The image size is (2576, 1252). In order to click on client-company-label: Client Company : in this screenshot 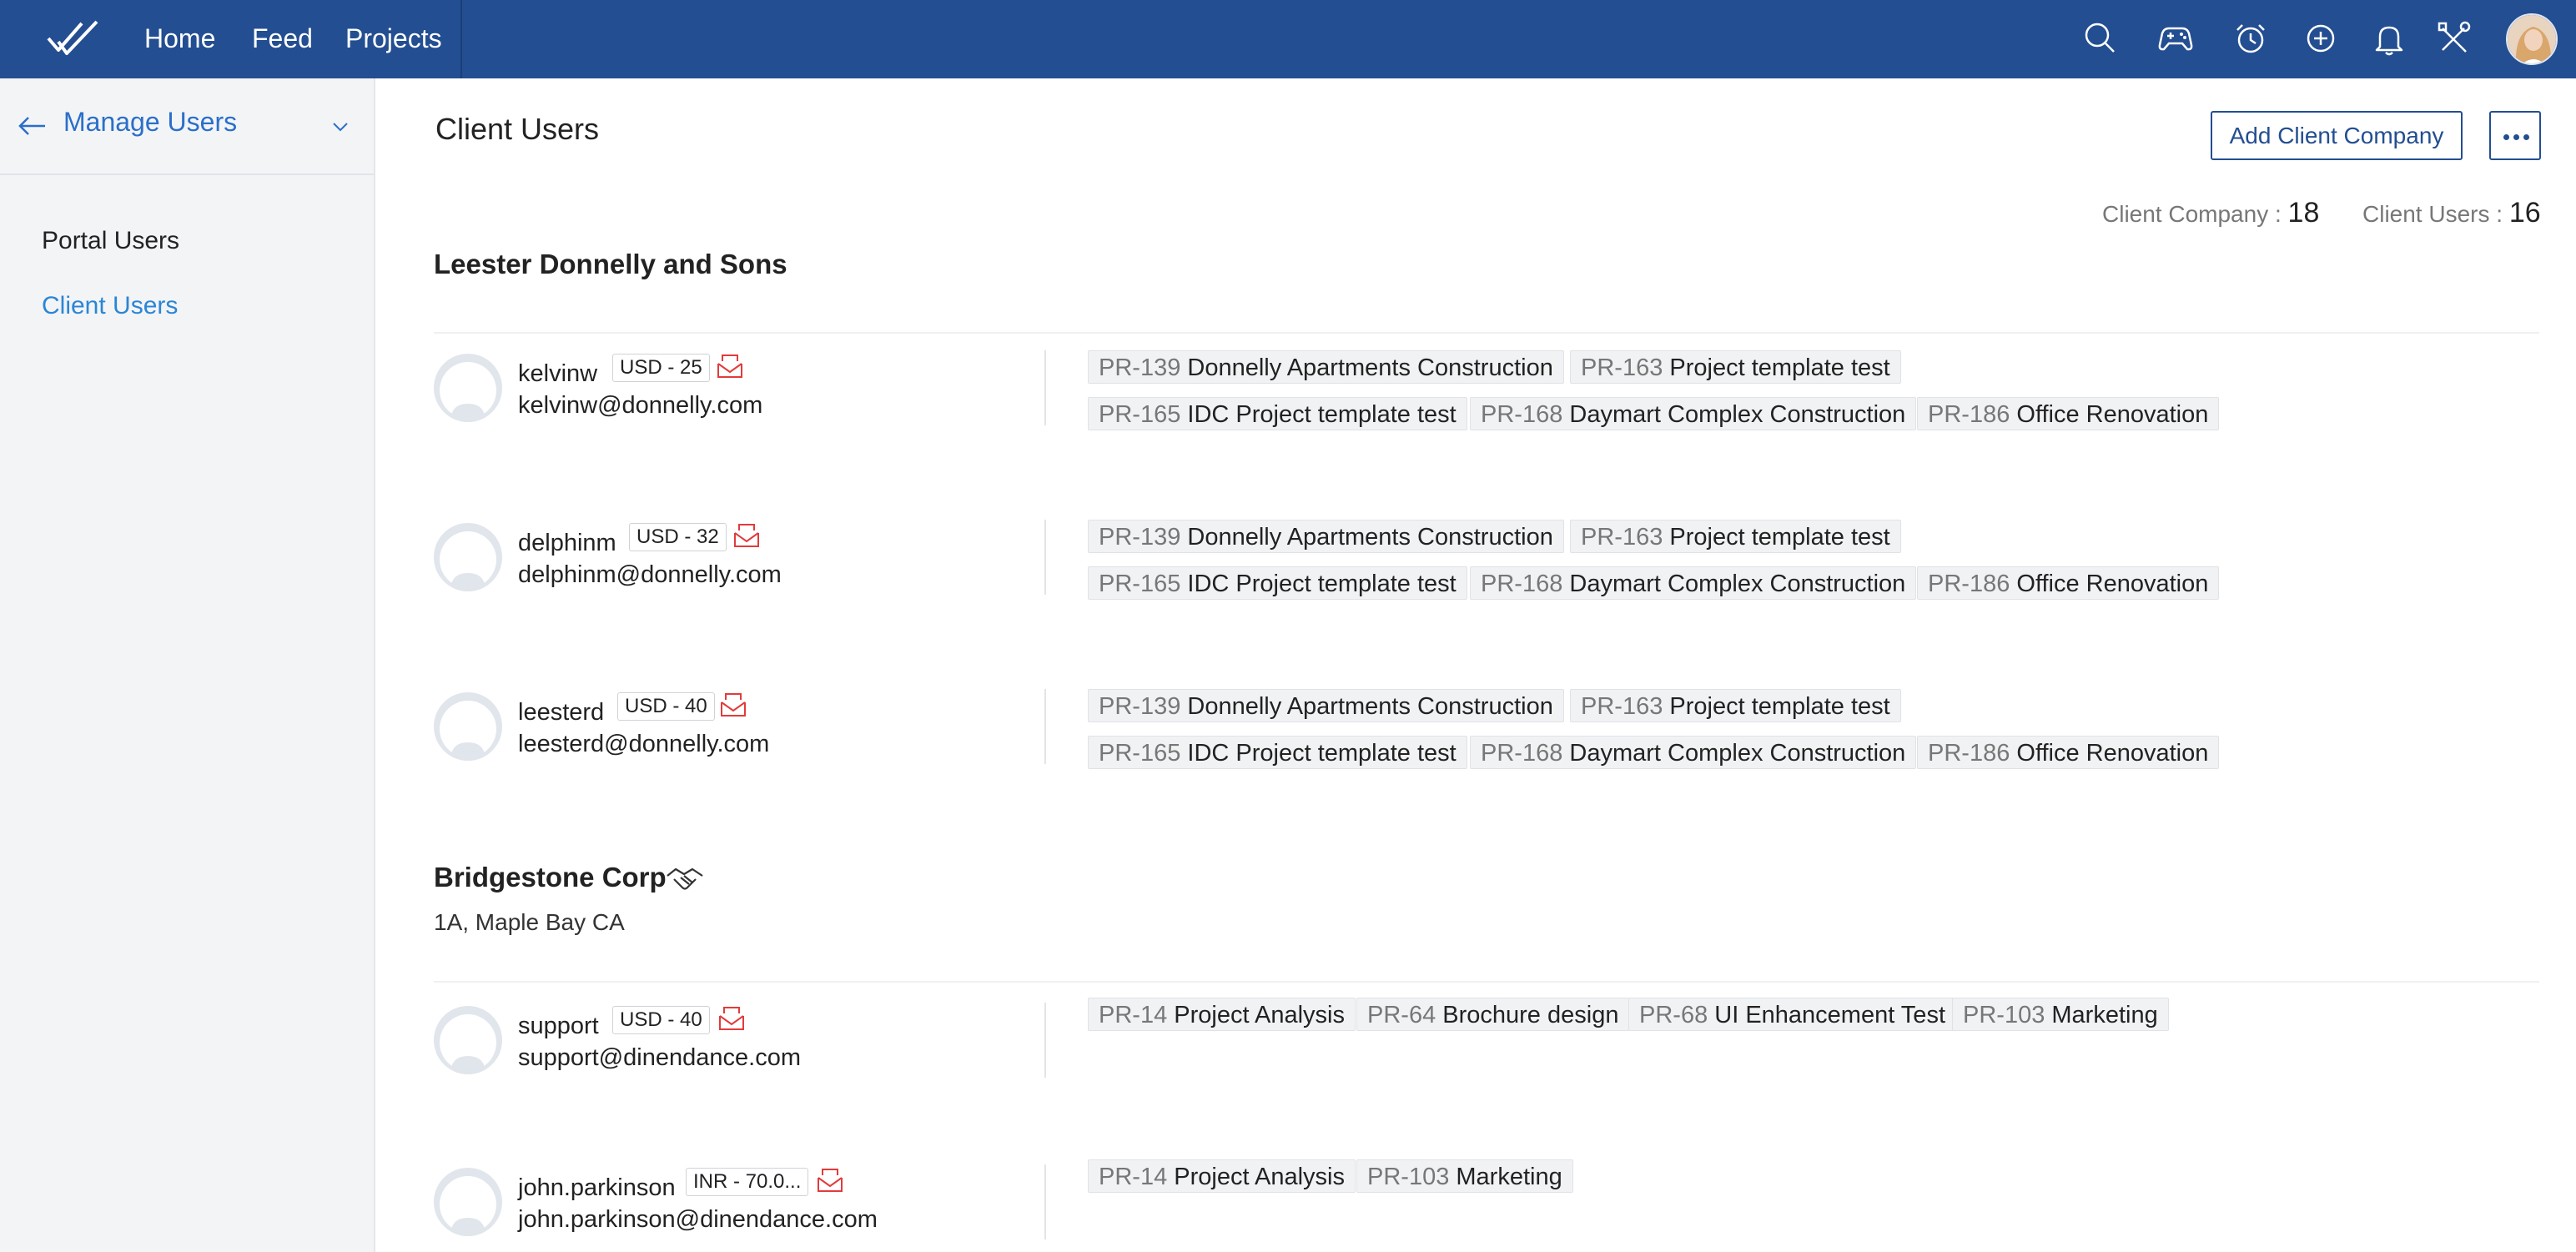, I will do `click(2195, 214)`.